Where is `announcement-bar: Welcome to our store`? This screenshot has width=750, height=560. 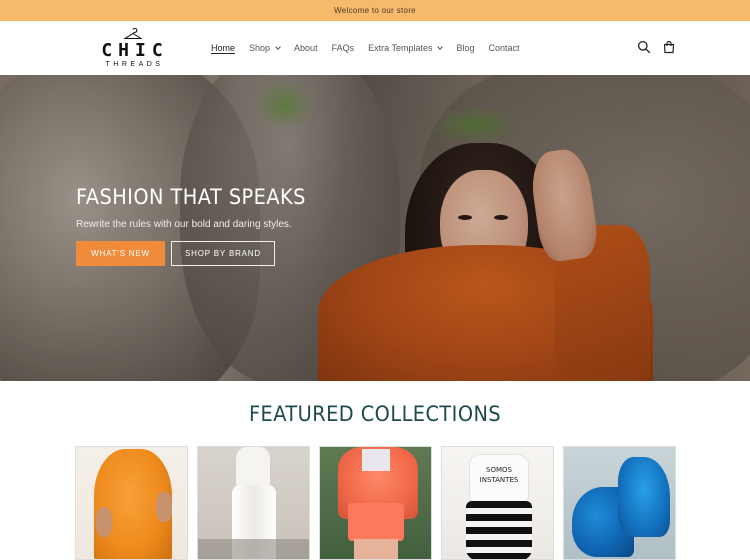
announcement-bar: Welcome to our store is located at coordinates (375, 10).